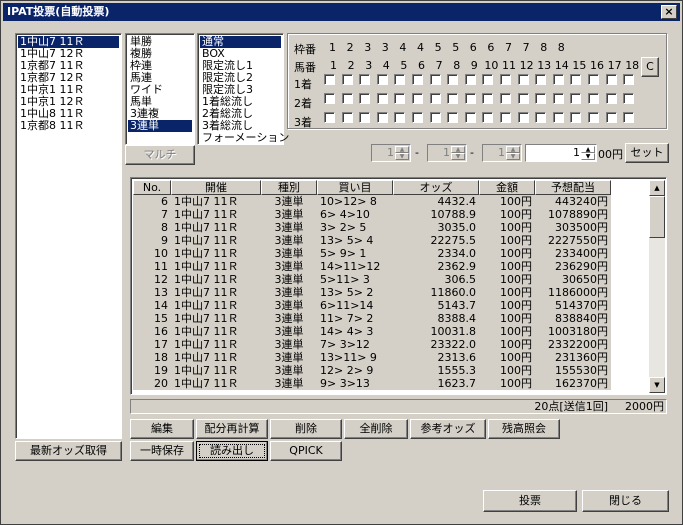 The width and height of the screenshot is (683, 525). What do you see at coordinates (68, 126) in the screenshot?
I see `race-list-item: 1京都8 11Ｒ` at bounding box center [68, 126].